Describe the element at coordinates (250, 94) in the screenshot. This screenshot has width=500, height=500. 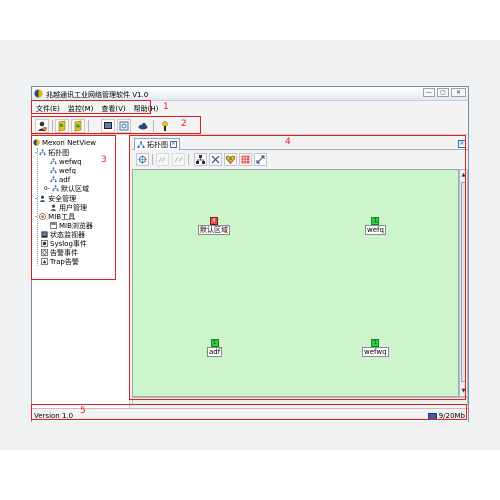
I see `title-bar: 兆越通讯工业网络管理软件 V1.0 — ▢ ✕` at that location.